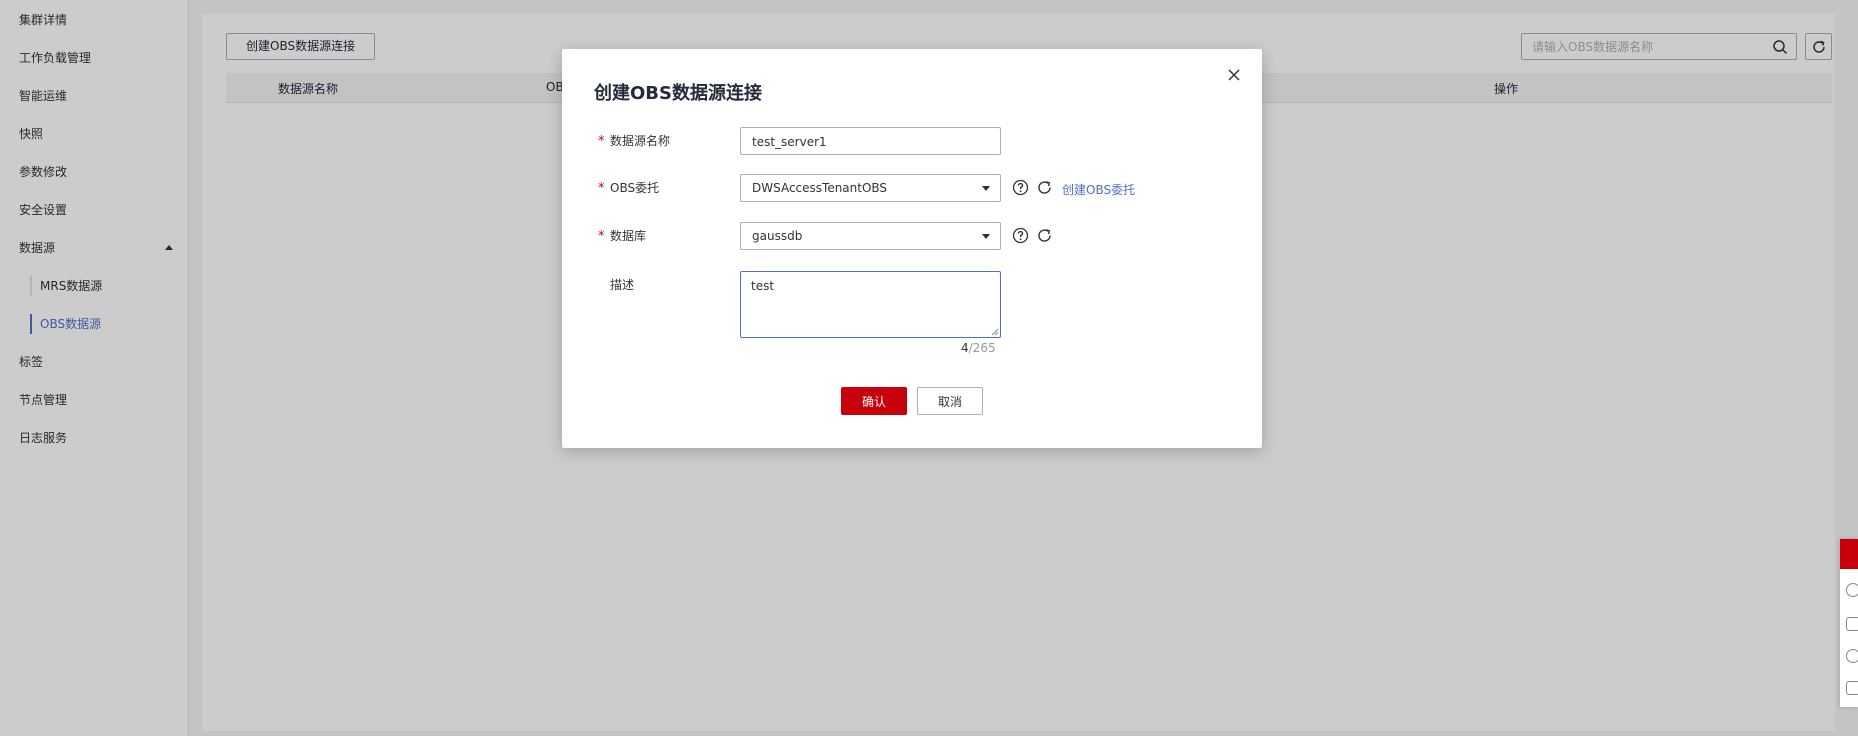 The width and height of the screenshot is (1858, 736). I want to click on name-field-box, so click(870, 141).